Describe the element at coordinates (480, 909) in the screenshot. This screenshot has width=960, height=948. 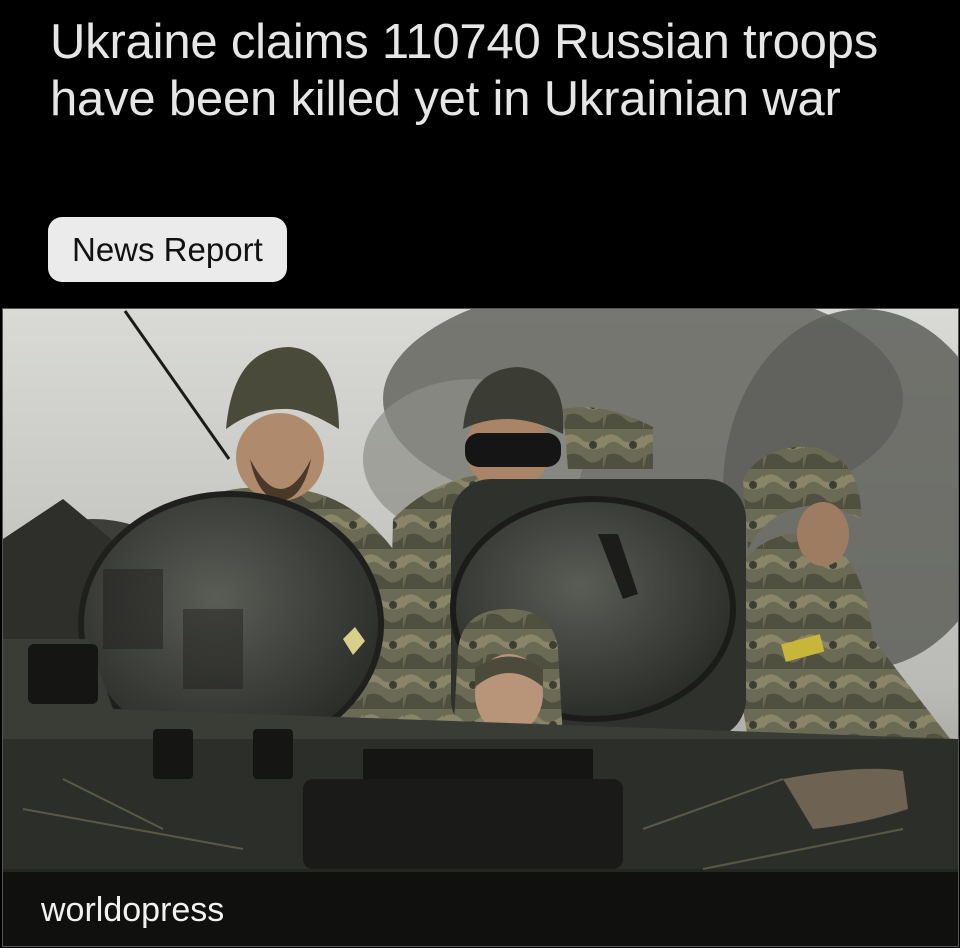
I see `caption-bar: worldopress` at that location.